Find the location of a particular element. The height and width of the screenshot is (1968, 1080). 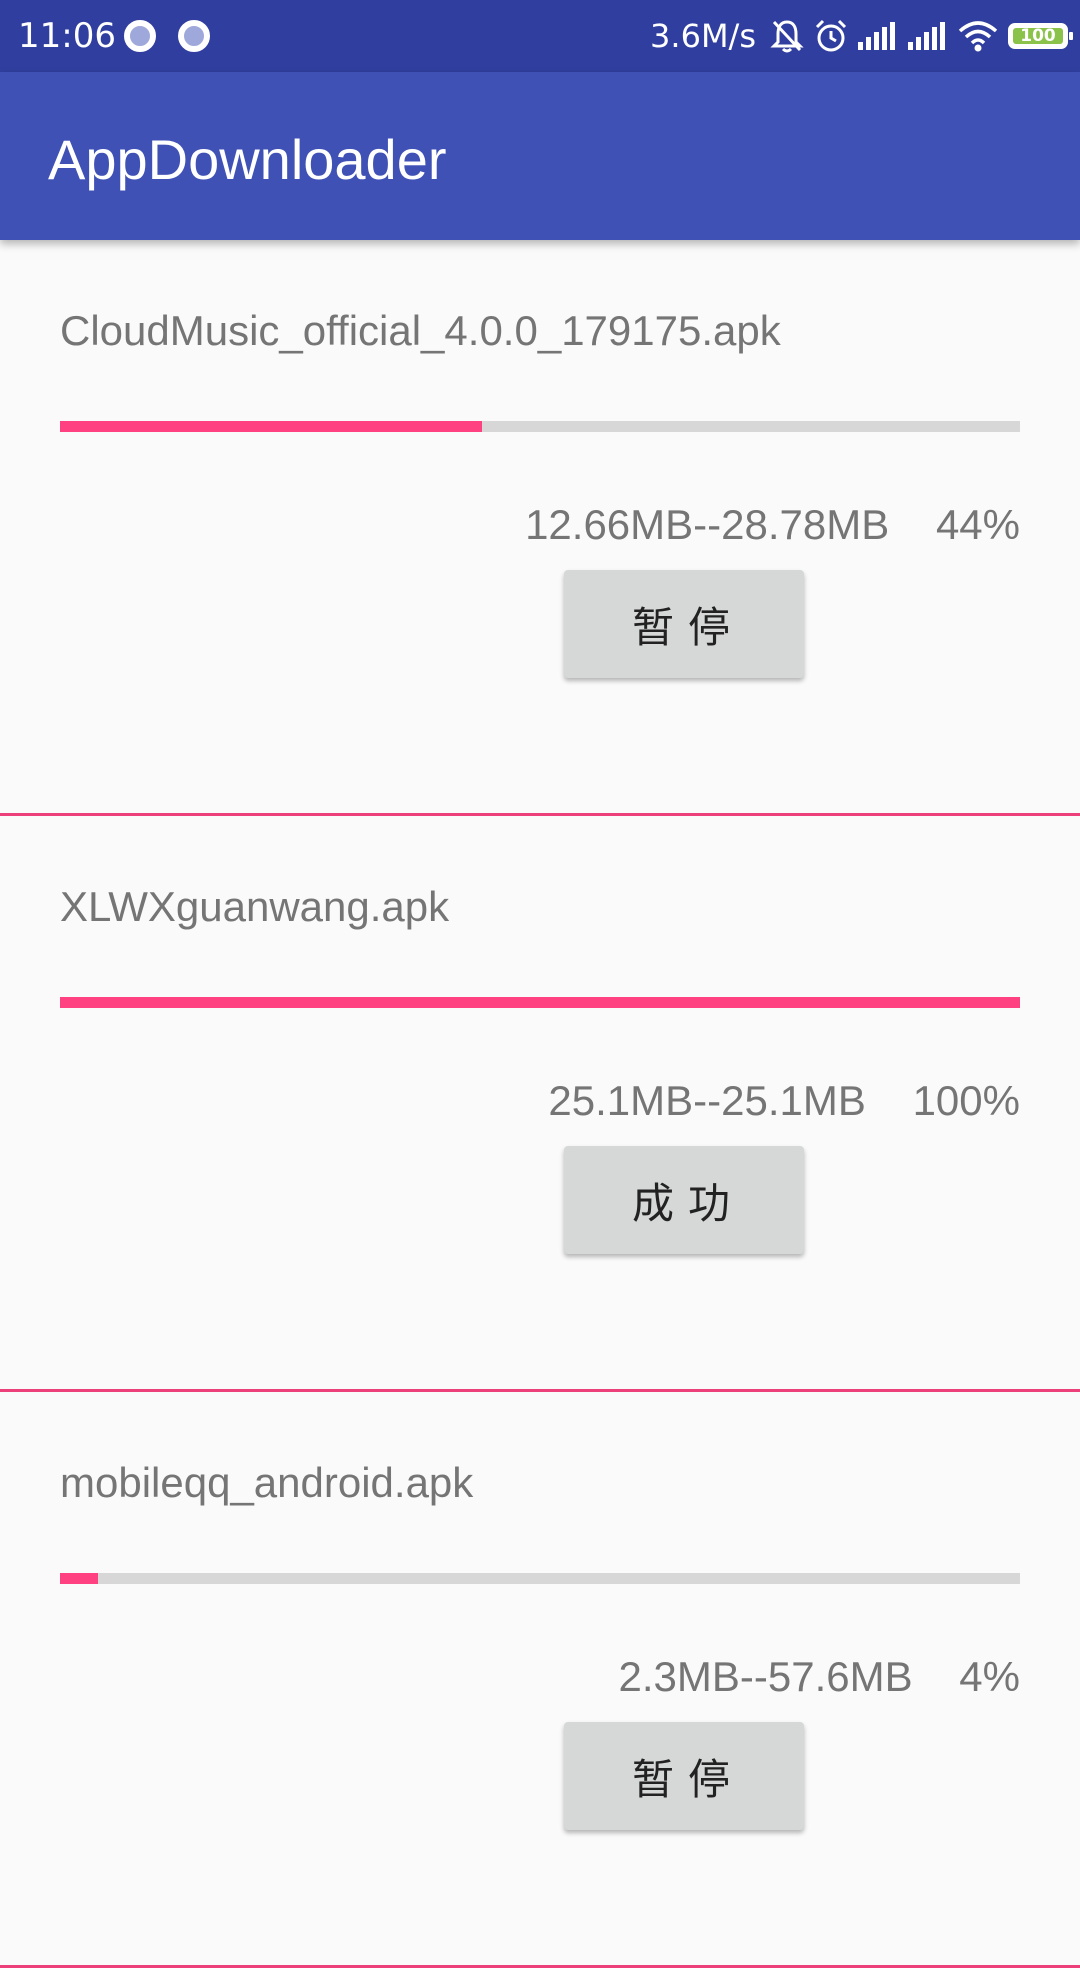

app-title: AppDownloader is located at coordinates (247, 159).